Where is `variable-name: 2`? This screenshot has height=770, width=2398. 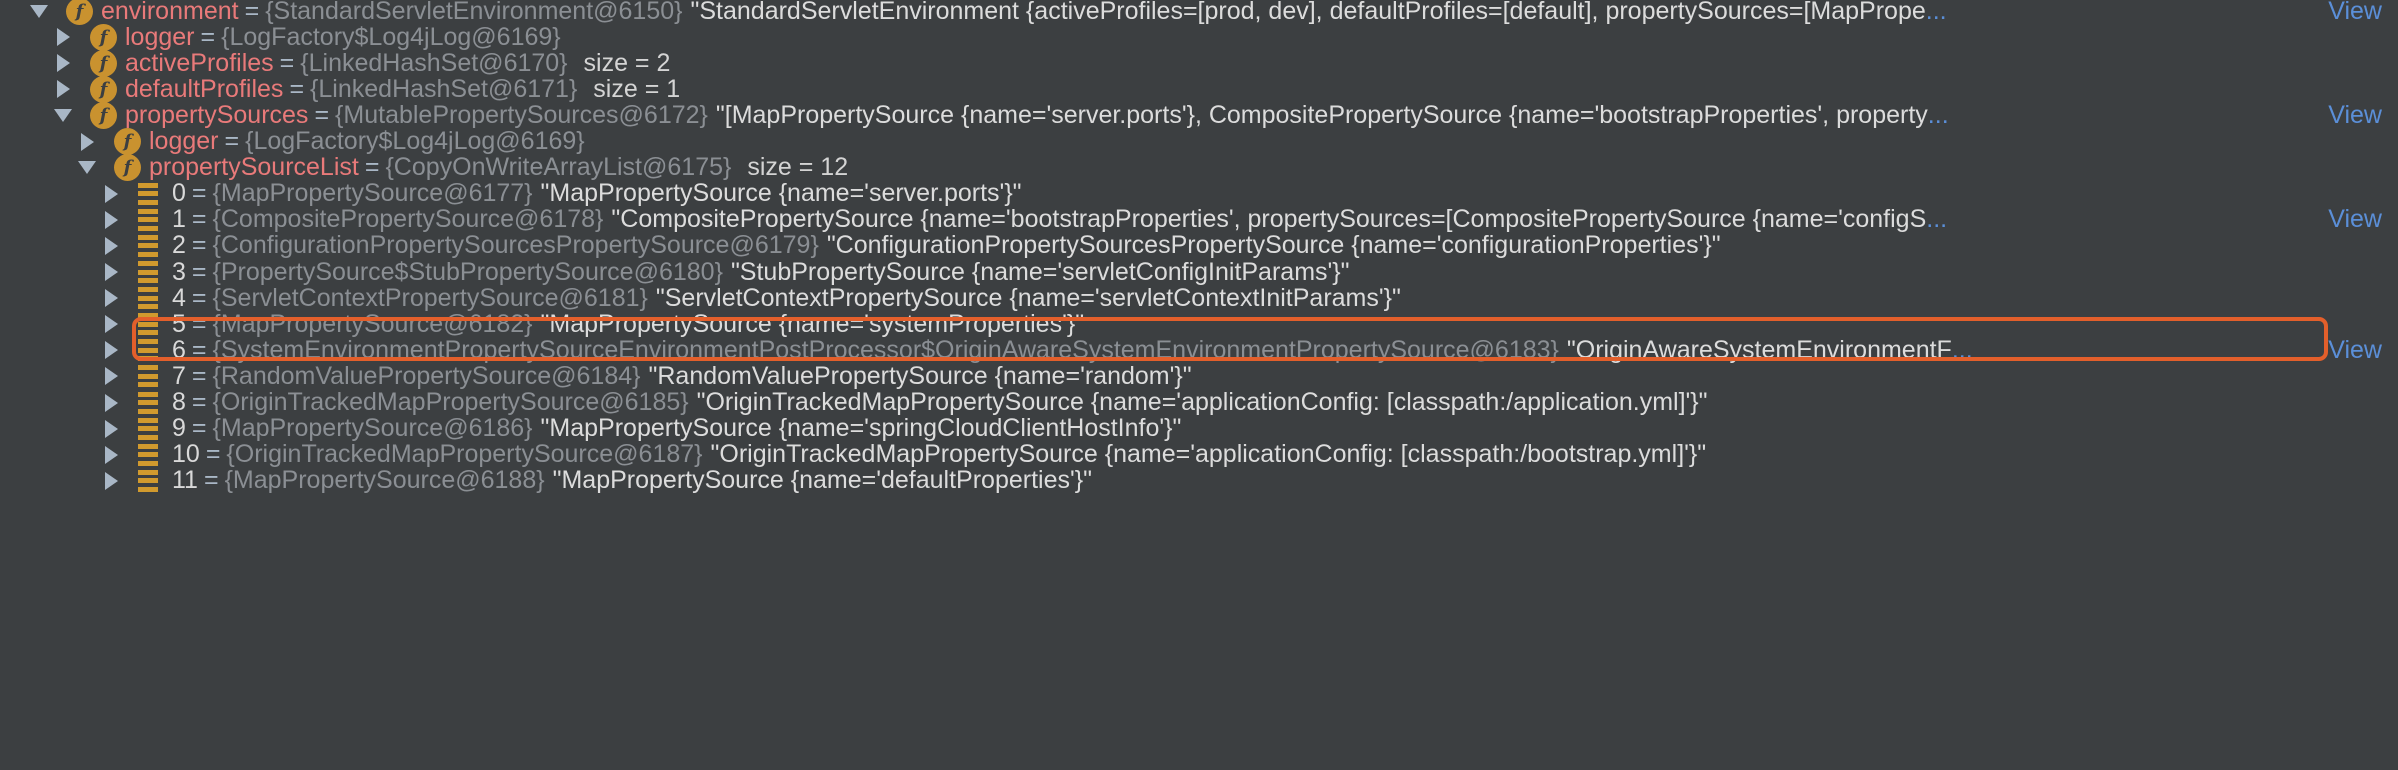
variable-name: 2 is located at coordinates (179, 245).